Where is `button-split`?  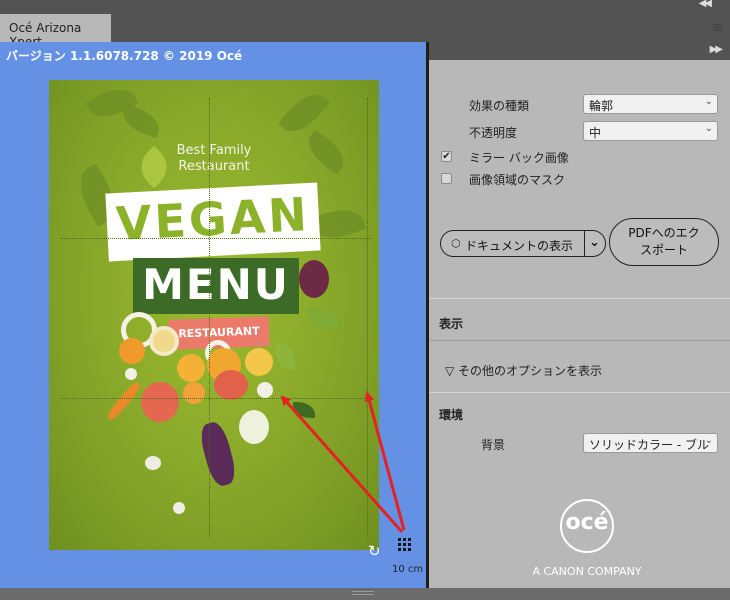 button-split is located at coordinates (584, 243).